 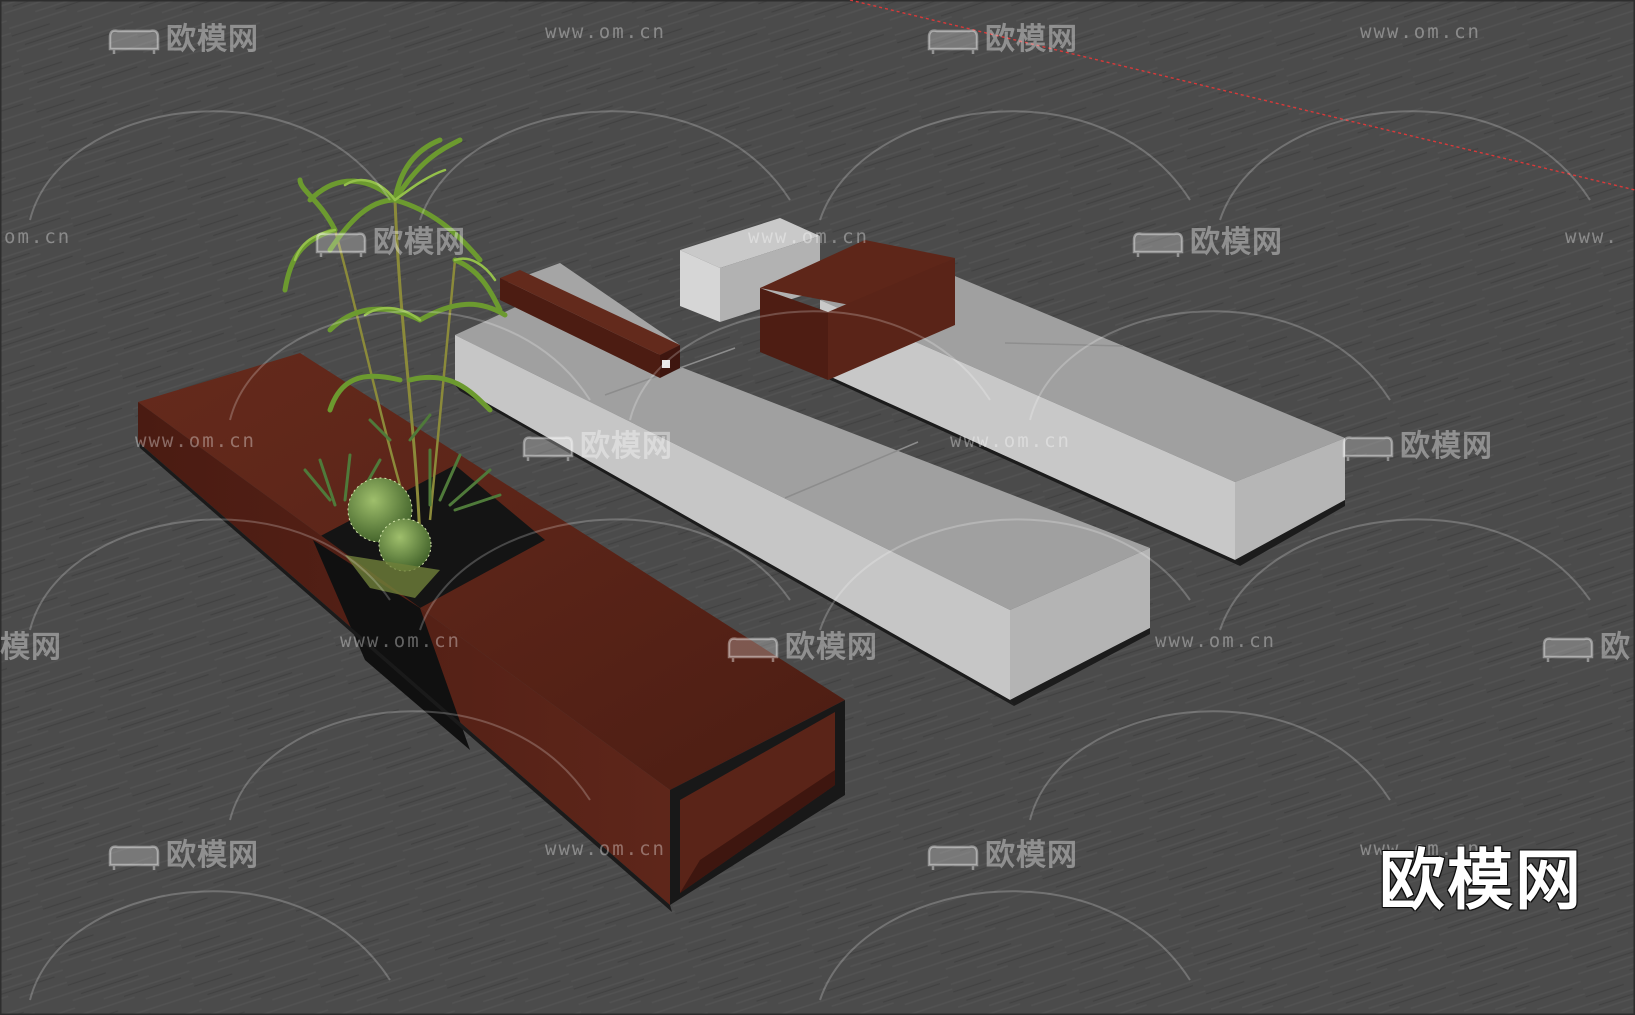 I want to click on watermark-url-partial: om.cn, so click(x=38, y=237).